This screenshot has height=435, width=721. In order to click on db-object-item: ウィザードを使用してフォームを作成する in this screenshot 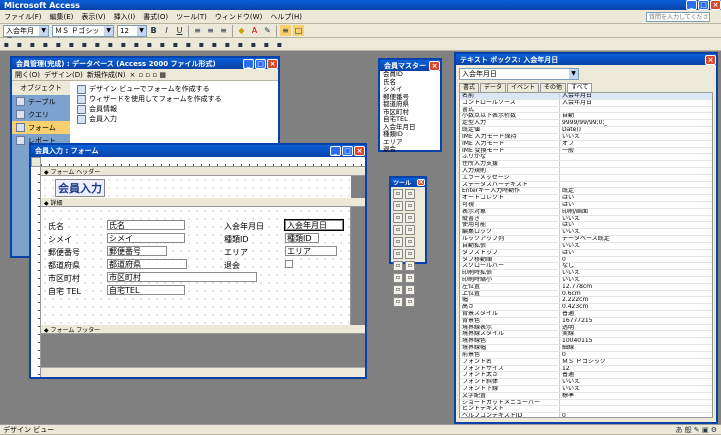, I will do `click(174, 99)`.